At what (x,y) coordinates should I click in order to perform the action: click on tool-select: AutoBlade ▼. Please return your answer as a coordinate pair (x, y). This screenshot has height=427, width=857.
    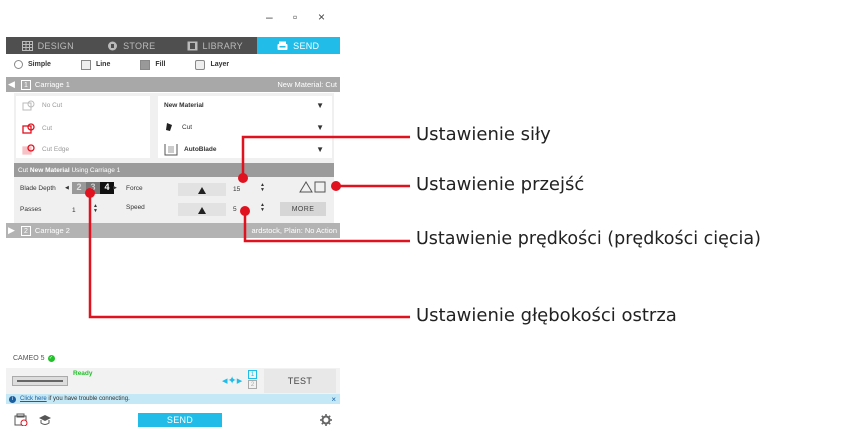
    Looking at the image, I should click on (244, 149).